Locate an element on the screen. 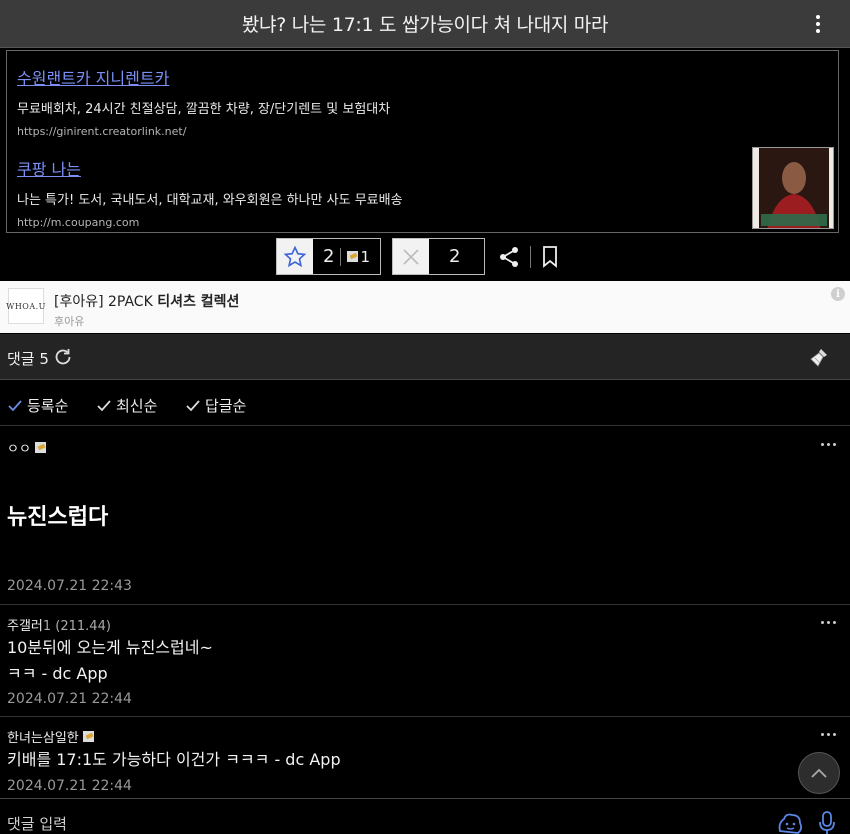  share-icon is located at coordinates (509, 257).